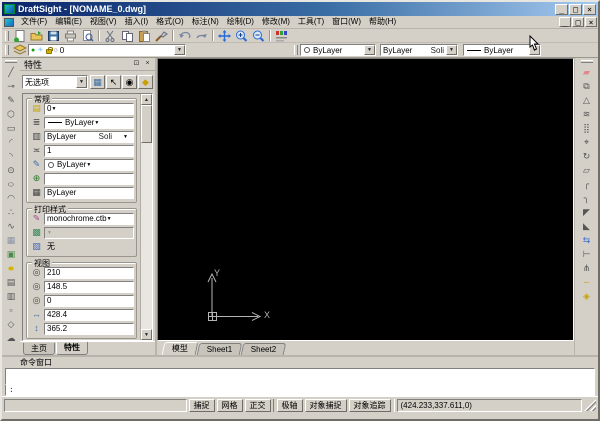 The height and width of the screenshot is (421, 600). Describe the element at coordinates (53, 35) in the screenshot. I see `save-icon` at that location.